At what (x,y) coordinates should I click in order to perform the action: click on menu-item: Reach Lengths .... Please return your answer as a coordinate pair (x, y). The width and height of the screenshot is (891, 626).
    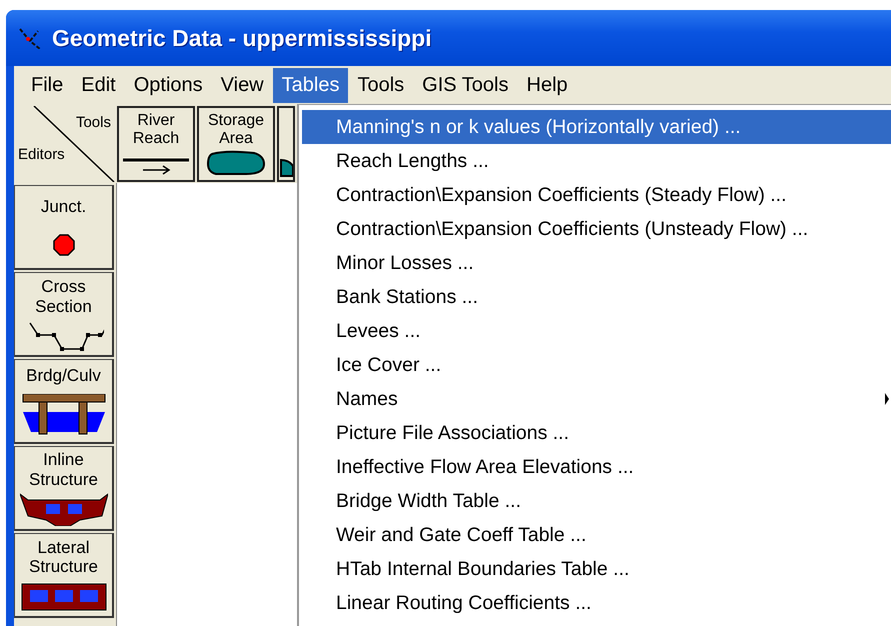
    Looking at the image, I should click on (595, 161).